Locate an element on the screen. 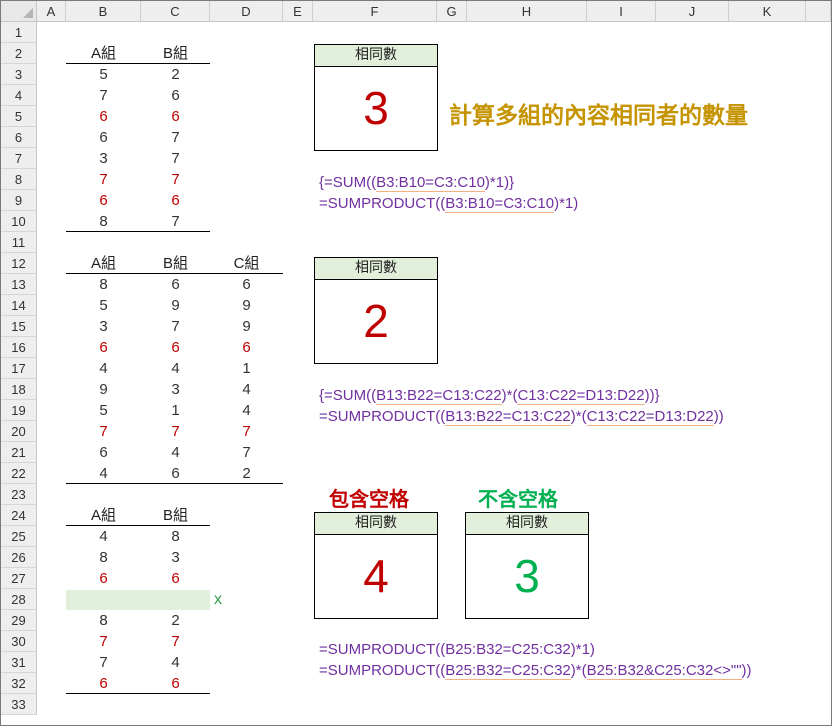 This screenshot has height=726, width=832. column-header: C is located at coordinates (175, 11).